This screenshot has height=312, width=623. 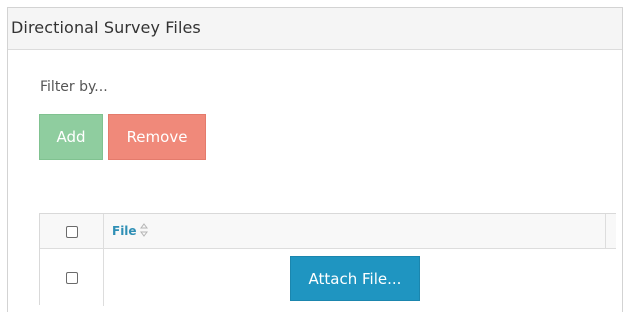 What do you see at coordinates (72, 232) in the screenshot?
I see `select-all-checkbox` at bounding box center [72, 232].